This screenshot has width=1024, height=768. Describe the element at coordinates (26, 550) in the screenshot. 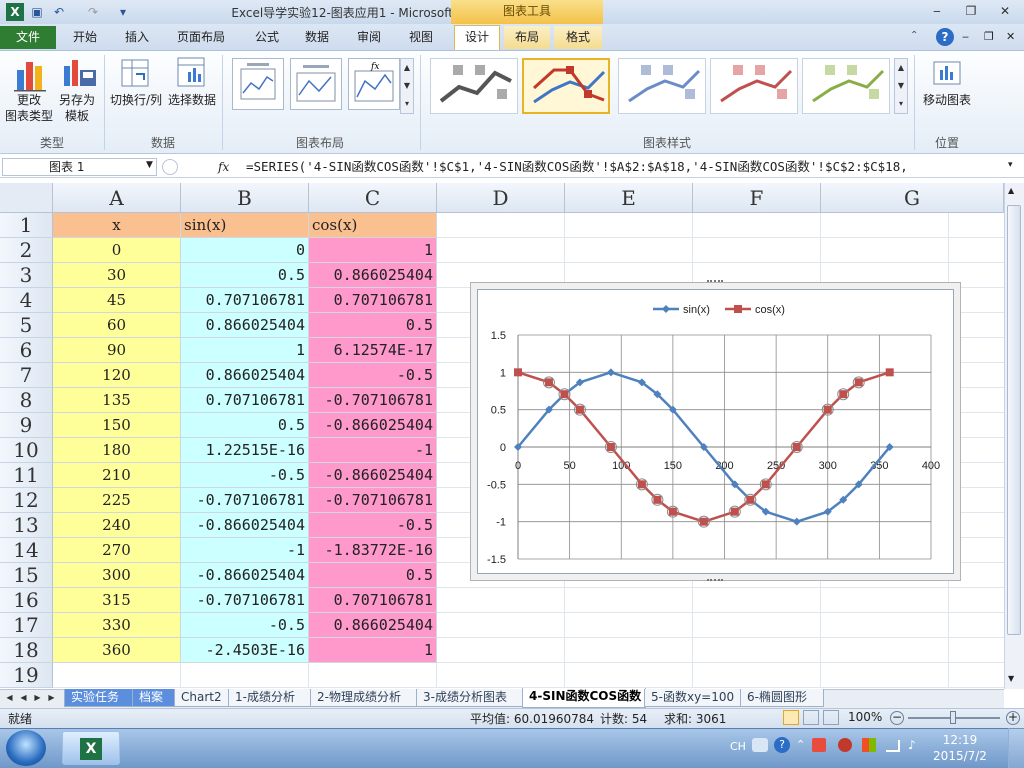

I see `row-header-14: 14` at that location.